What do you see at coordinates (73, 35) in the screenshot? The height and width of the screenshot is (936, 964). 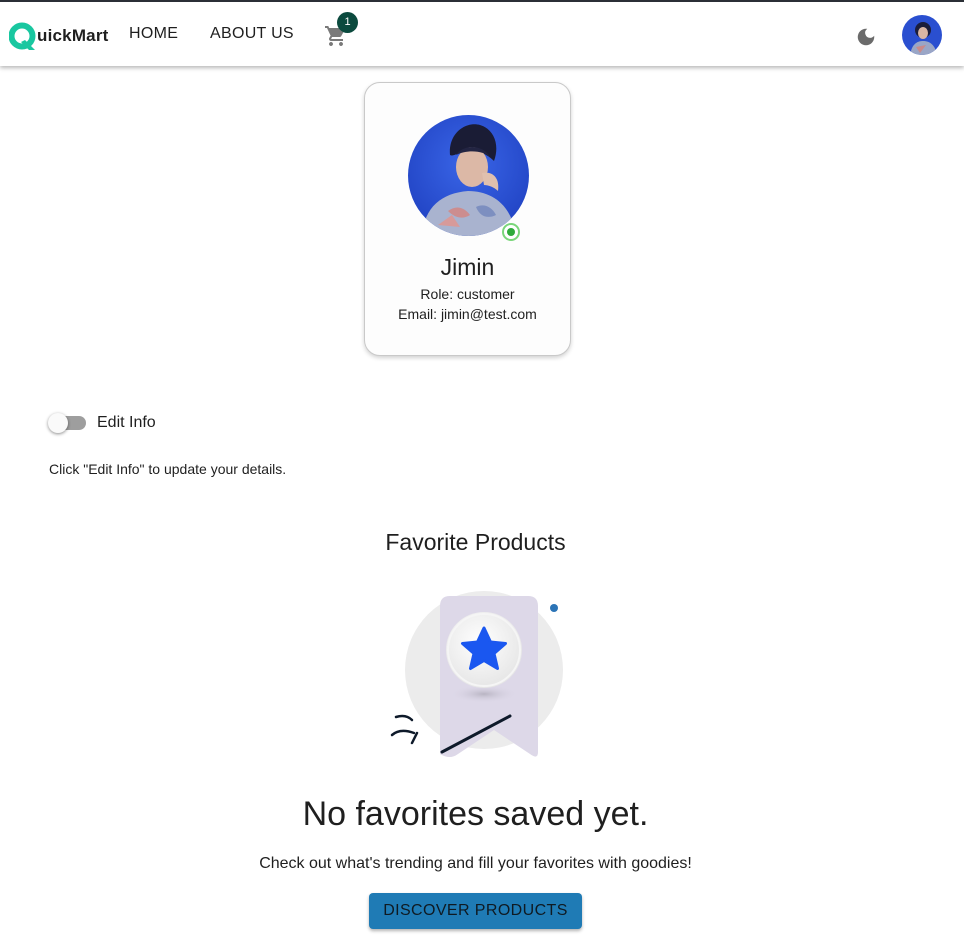 I see `logo-text: uickMart` at bounding box center [73, 35].